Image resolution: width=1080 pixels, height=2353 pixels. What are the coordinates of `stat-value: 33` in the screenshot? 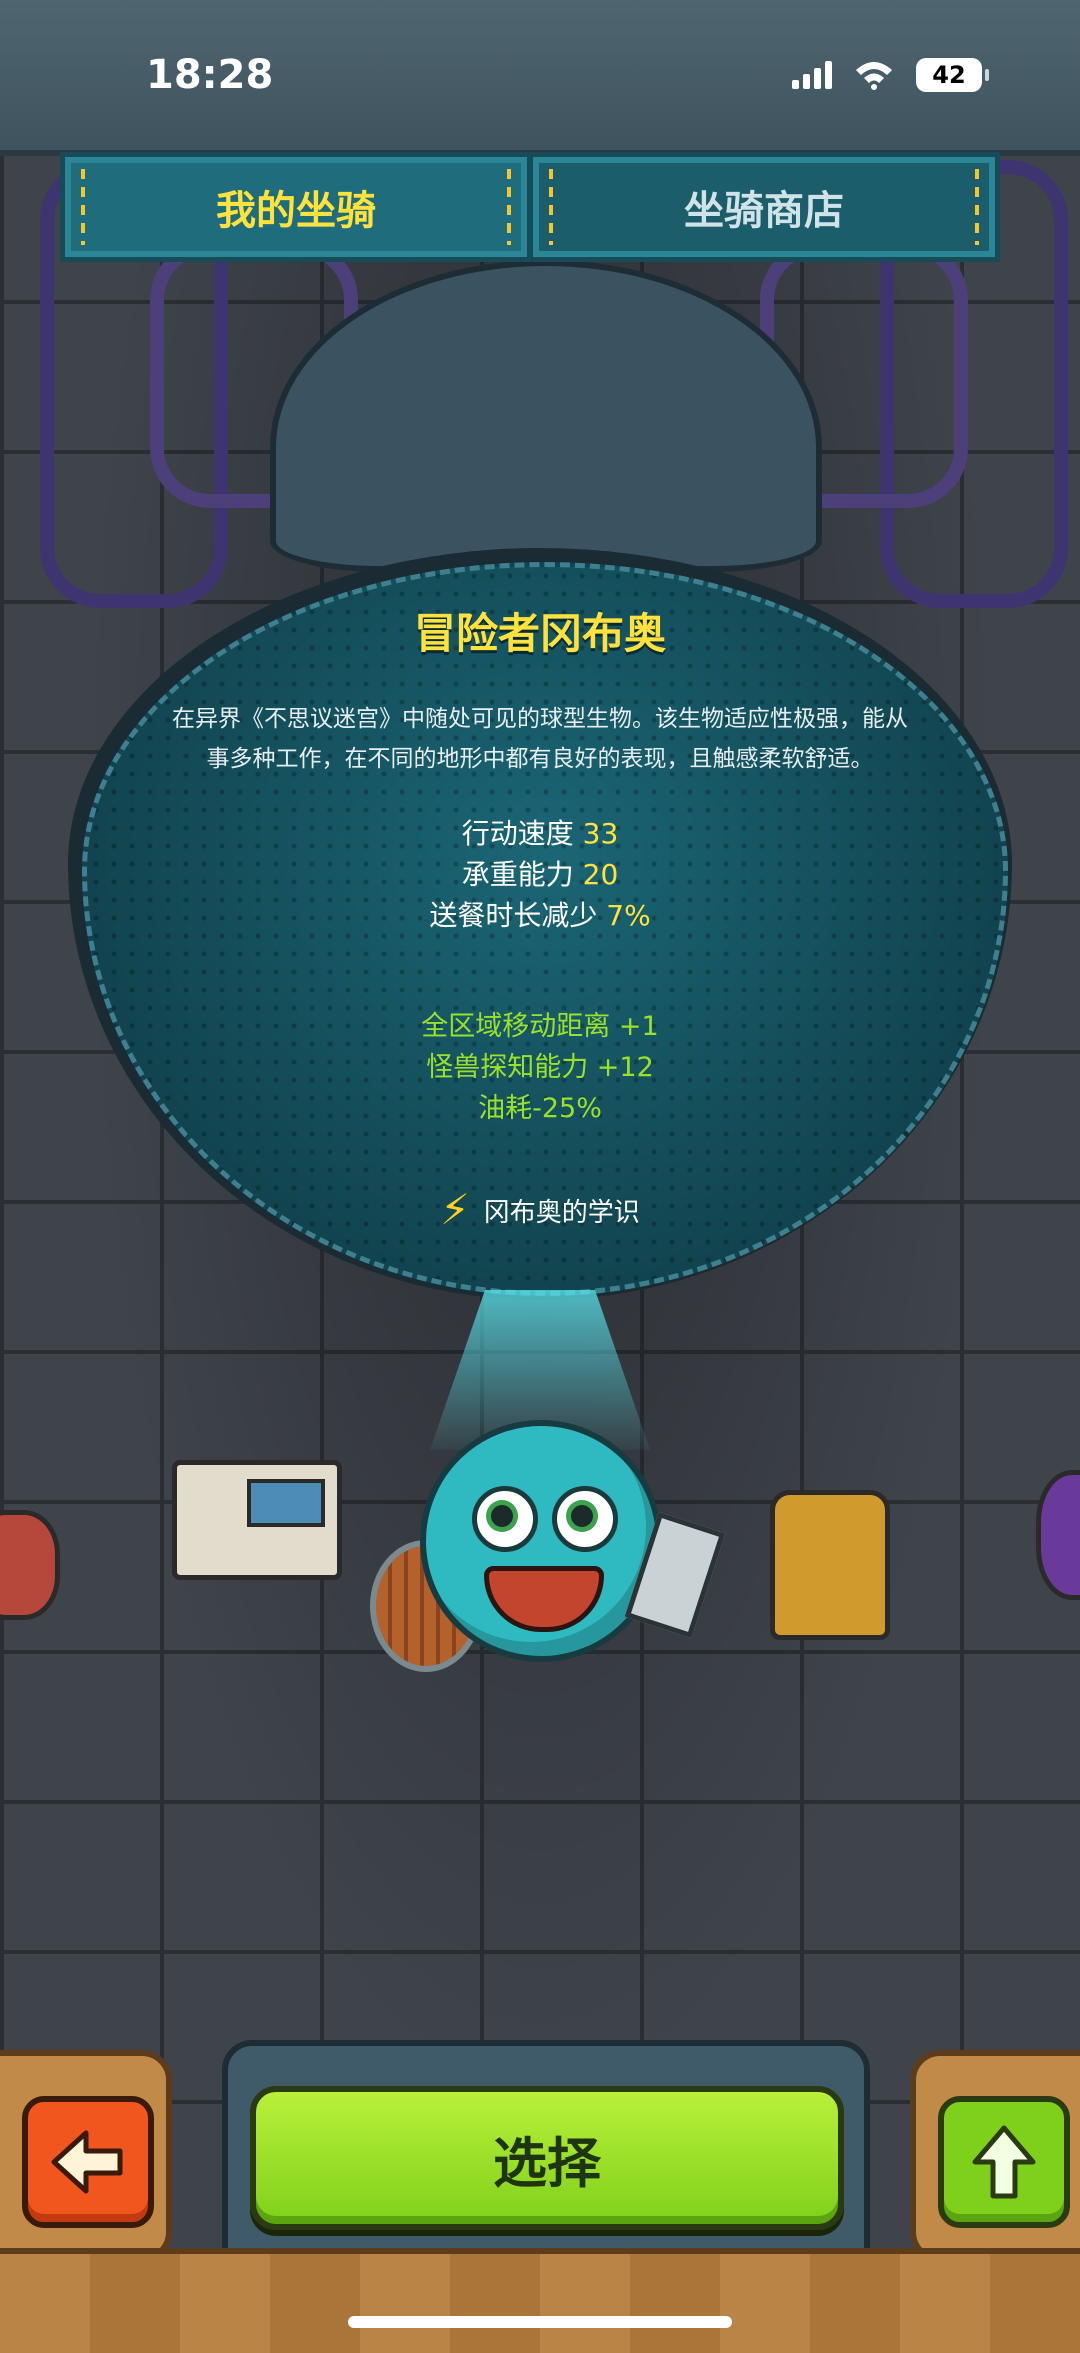 It's located at (600, 833).